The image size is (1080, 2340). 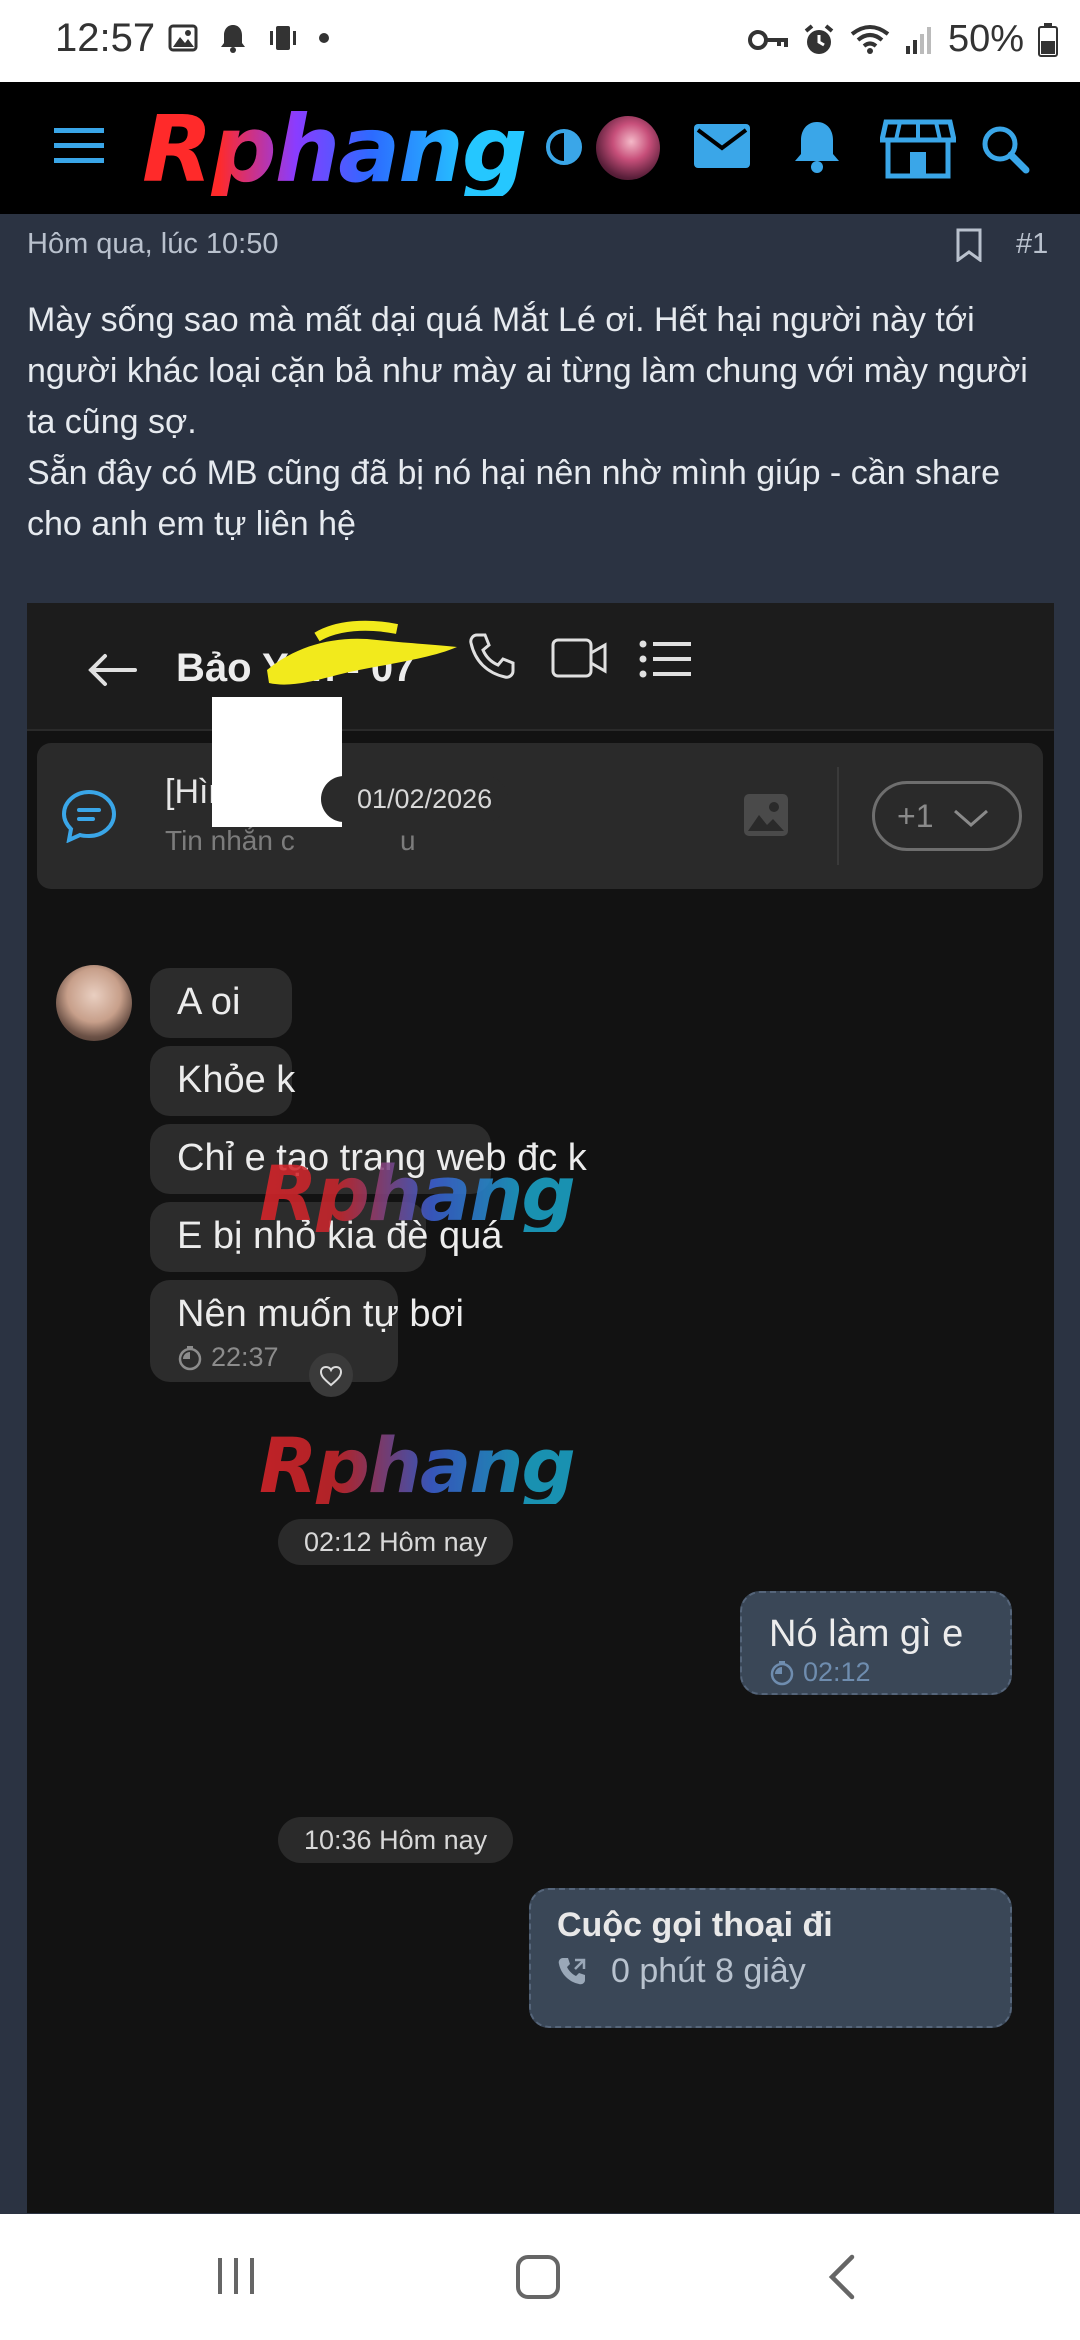 I want to click on phone-icon, so click(x=492, y=656).